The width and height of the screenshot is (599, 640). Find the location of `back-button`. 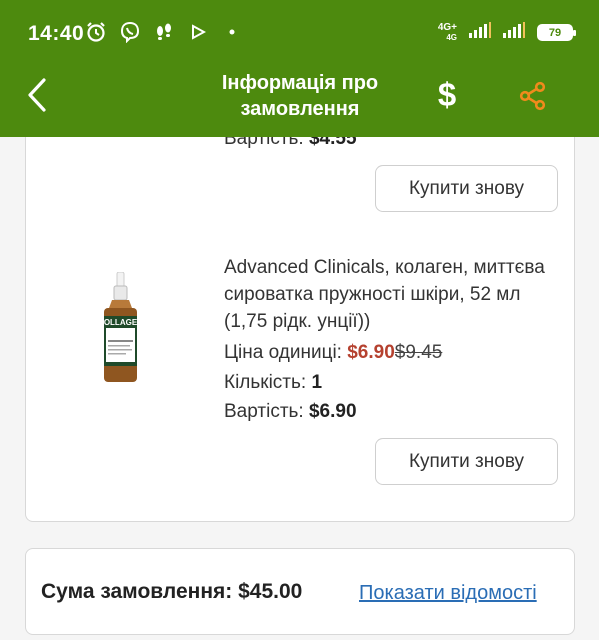

back-button is located at coordinates (37, 95).